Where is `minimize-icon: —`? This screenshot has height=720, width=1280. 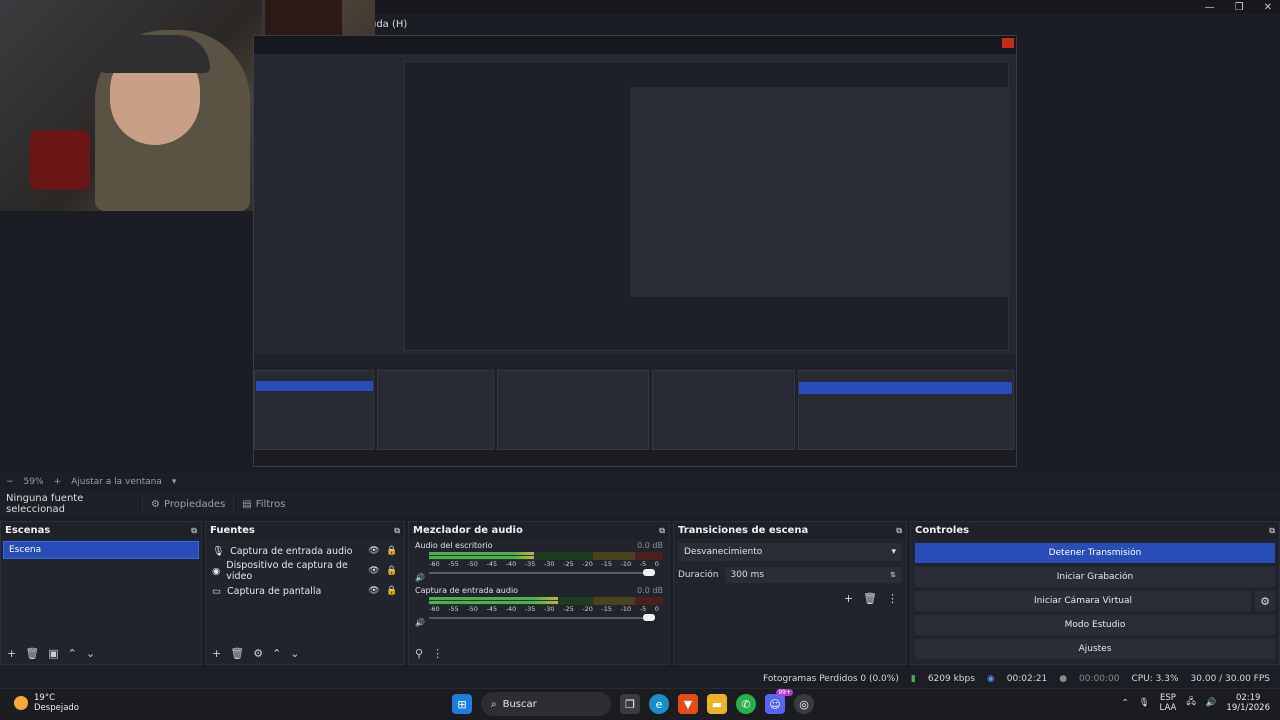 minimize-icon: — is located at coordinates (1210, 7).